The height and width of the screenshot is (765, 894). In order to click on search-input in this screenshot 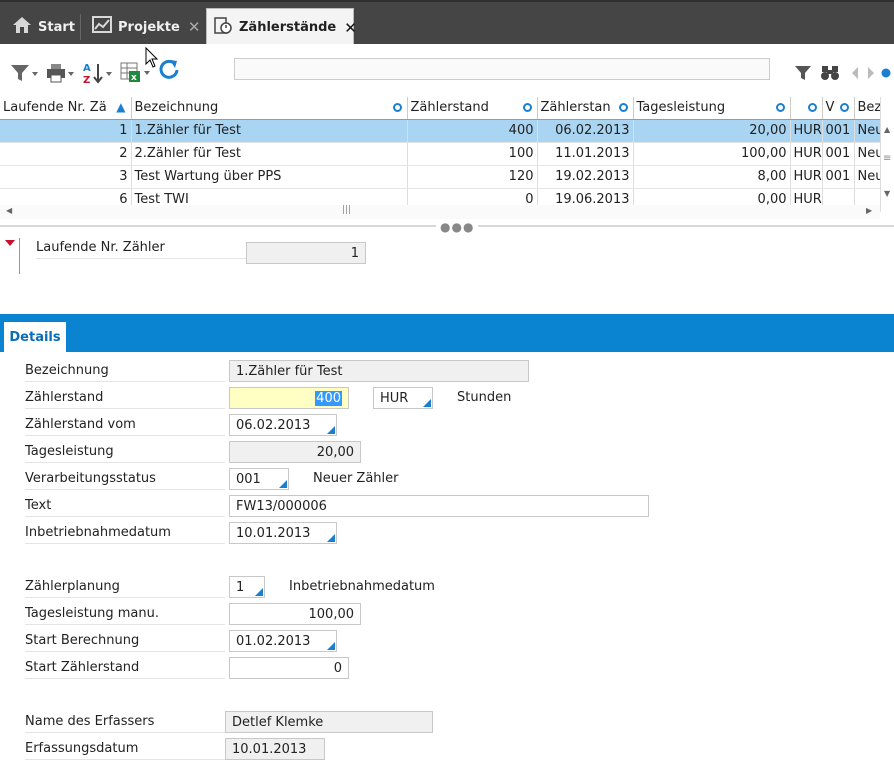, I will do `click(502, 69)`.